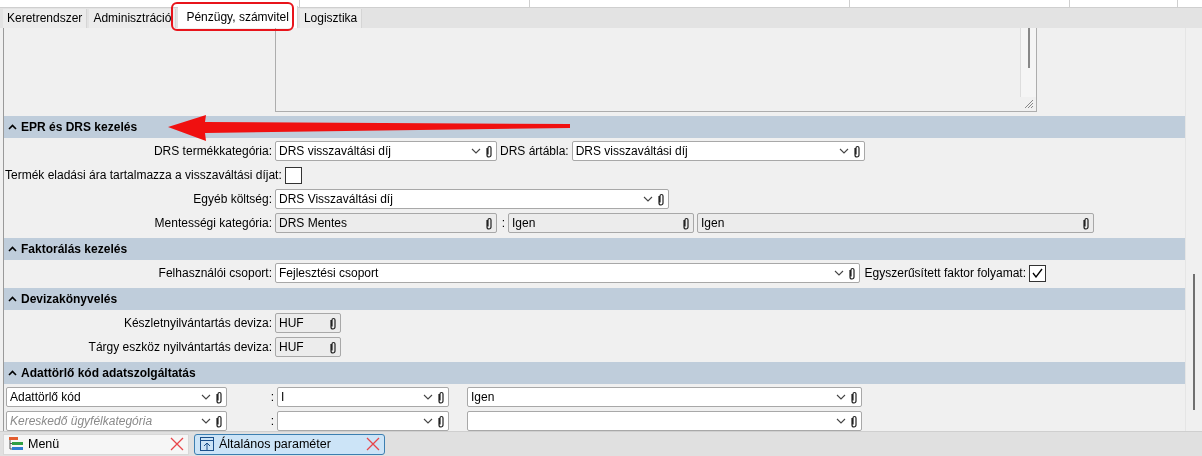 This screenshot has width=1202, height=456. I want to click on field-label: DRS termékkategória:, so click(212, 151).